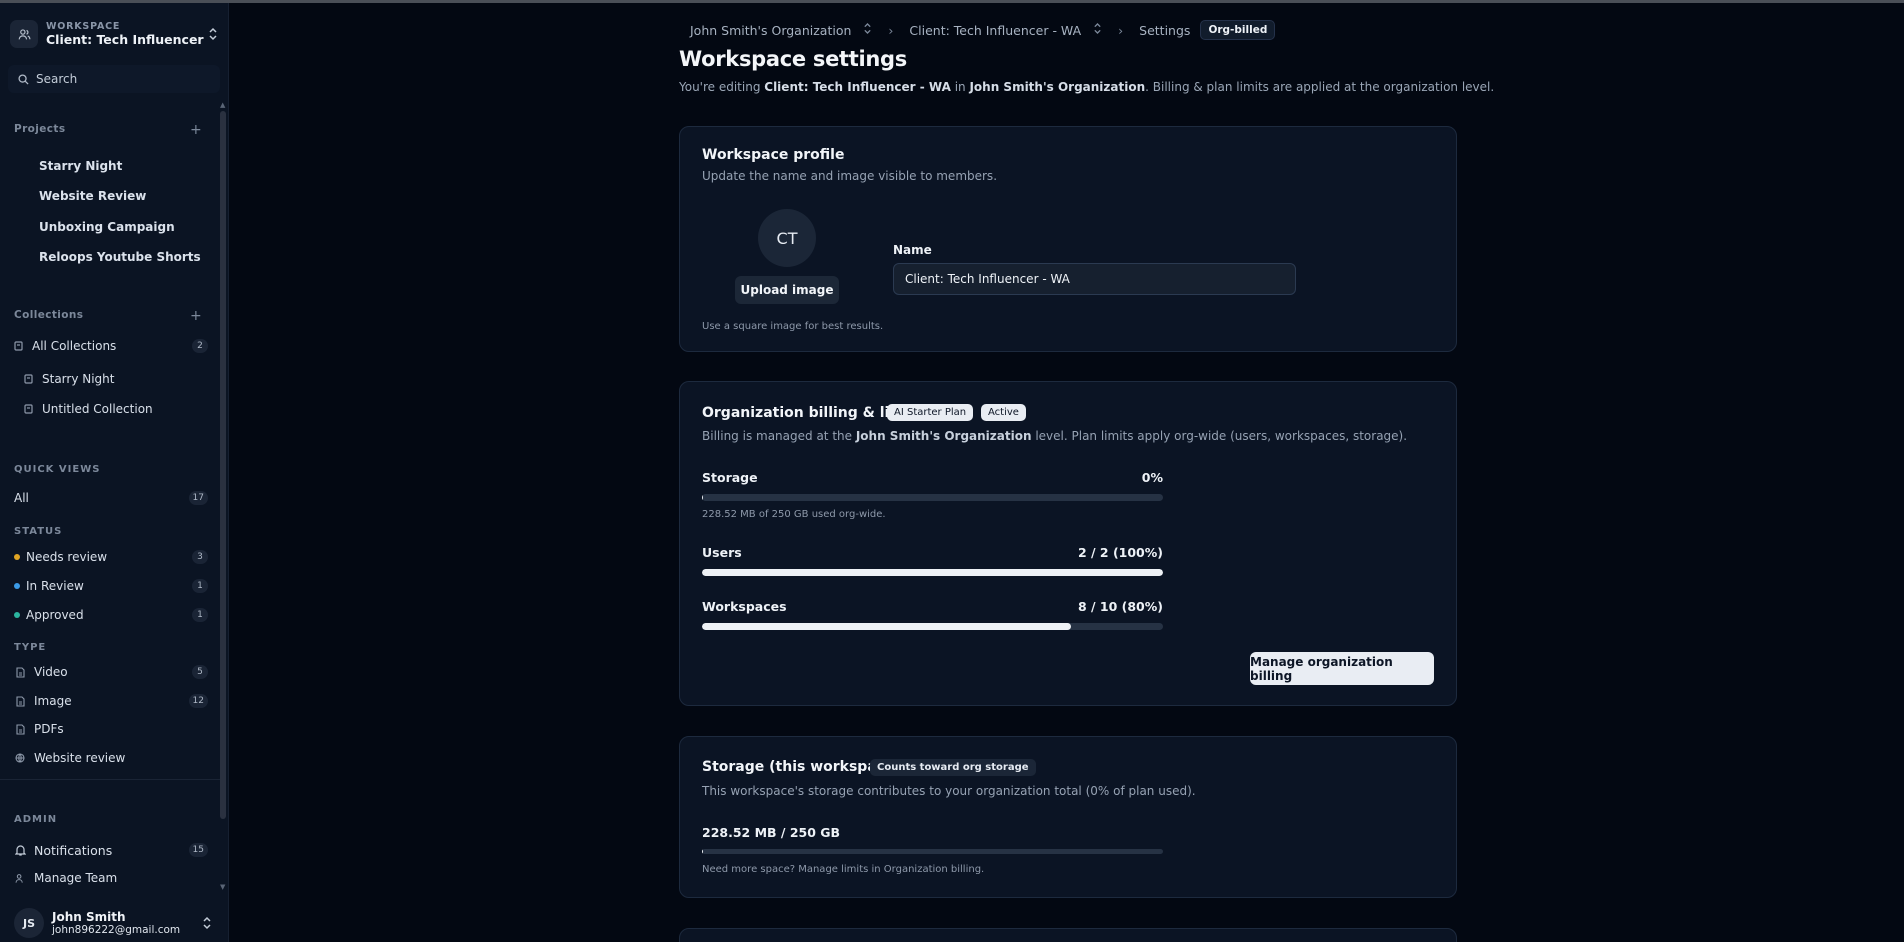  What do you see at coordinates (200, 557) in the screenshot?
I see `count-badge: 3` at bounding box center [200, 557].